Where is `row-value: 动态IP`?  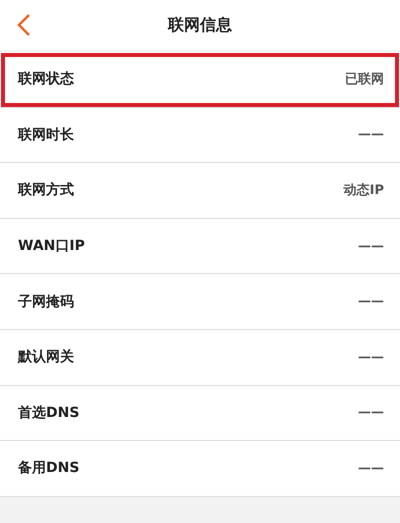 row-value: 动态IP is located at coordinates (364, 191).